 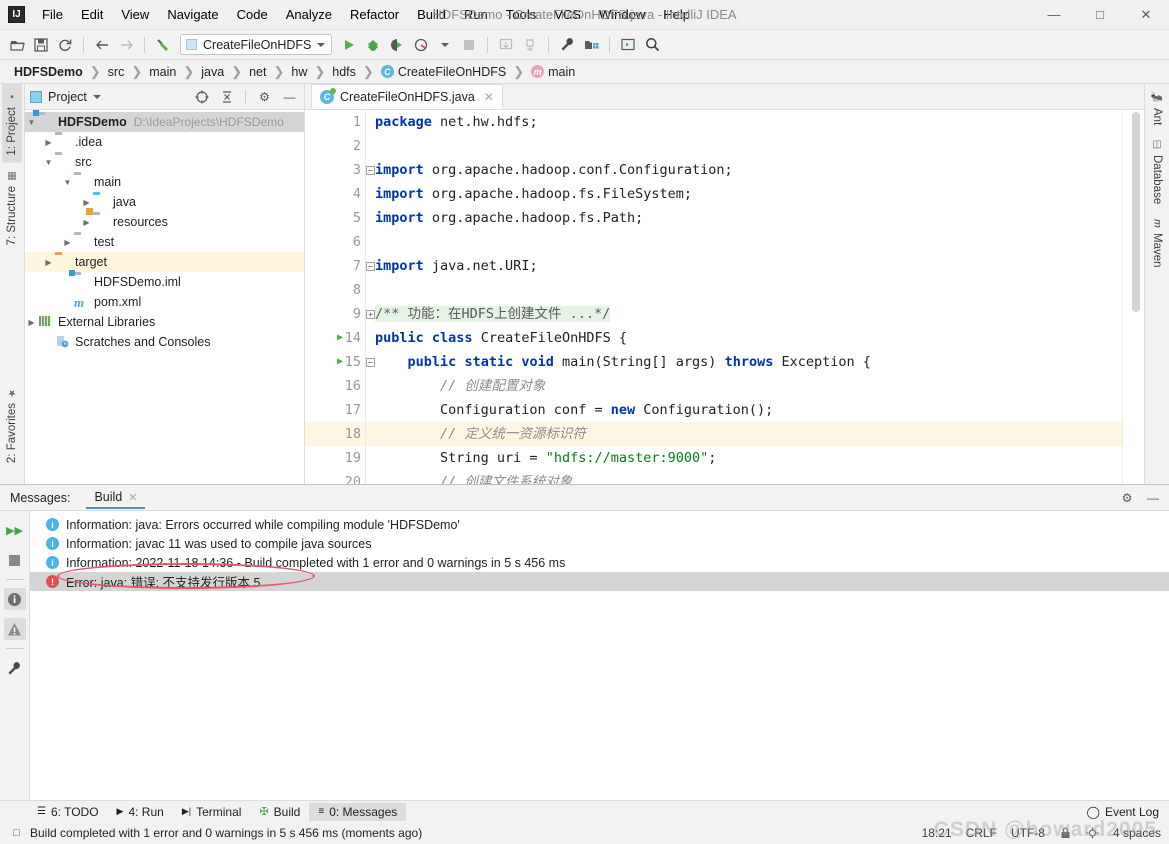 I want to click on expand-all-icon: ▶▶, so click(x=15, y=530).